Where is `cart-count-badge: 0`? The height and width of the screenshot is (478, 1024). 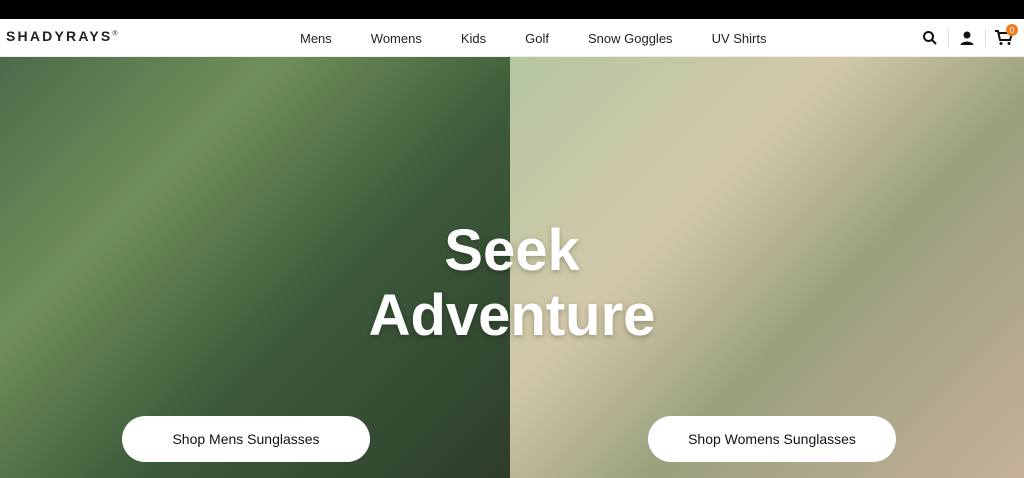
cart-count-badge: 0 is located at coordinates (1012, 30).